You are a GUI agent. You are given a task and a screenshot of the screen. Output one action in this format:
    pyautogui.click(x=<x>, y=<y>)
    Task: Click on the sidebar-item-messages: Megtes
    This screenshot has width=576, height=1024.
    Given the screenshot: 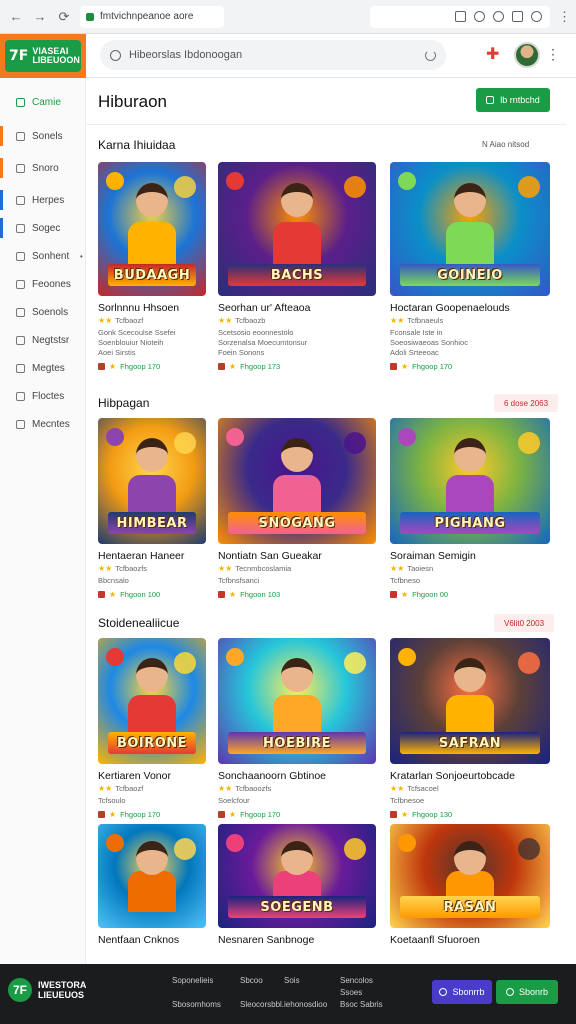 What is the action you would take?
    pyautogui.click(x=42, y=368)
    